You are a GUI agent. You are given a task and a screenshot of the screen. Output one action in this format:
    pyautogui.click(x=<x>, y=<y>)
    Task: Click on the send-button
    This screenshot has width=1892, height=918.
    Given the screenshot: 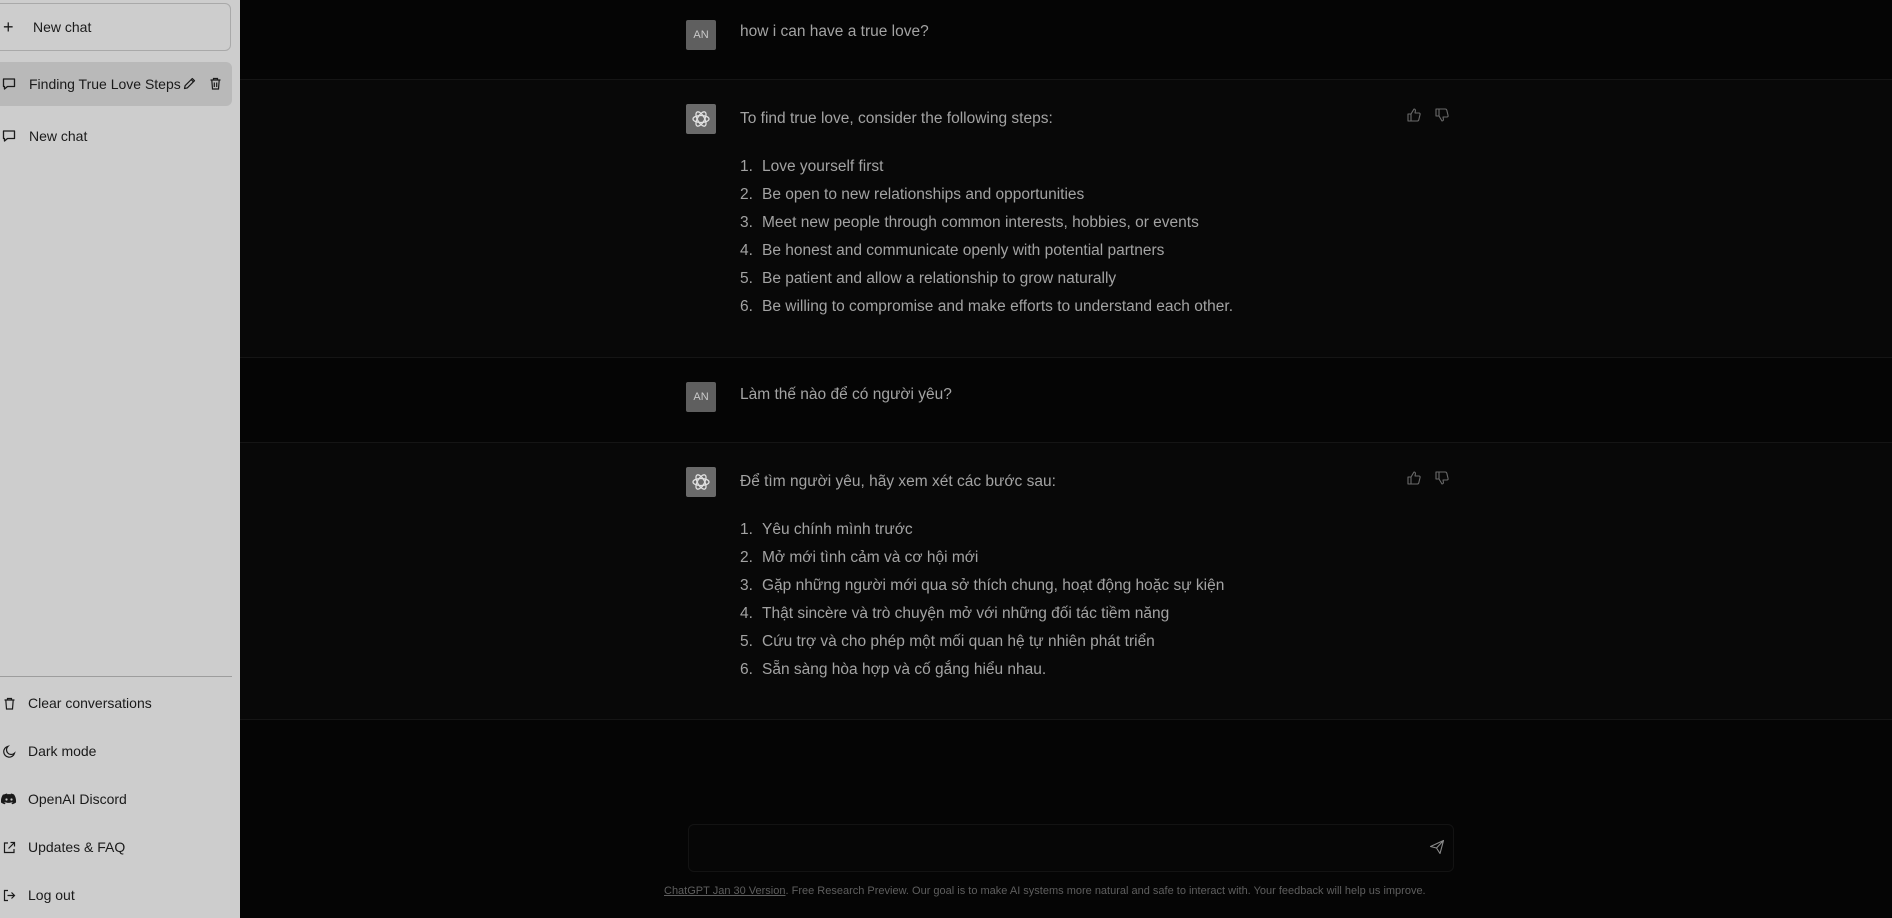 What is the action you would take?
    pyautogui.click(x=1437, y=849)
    